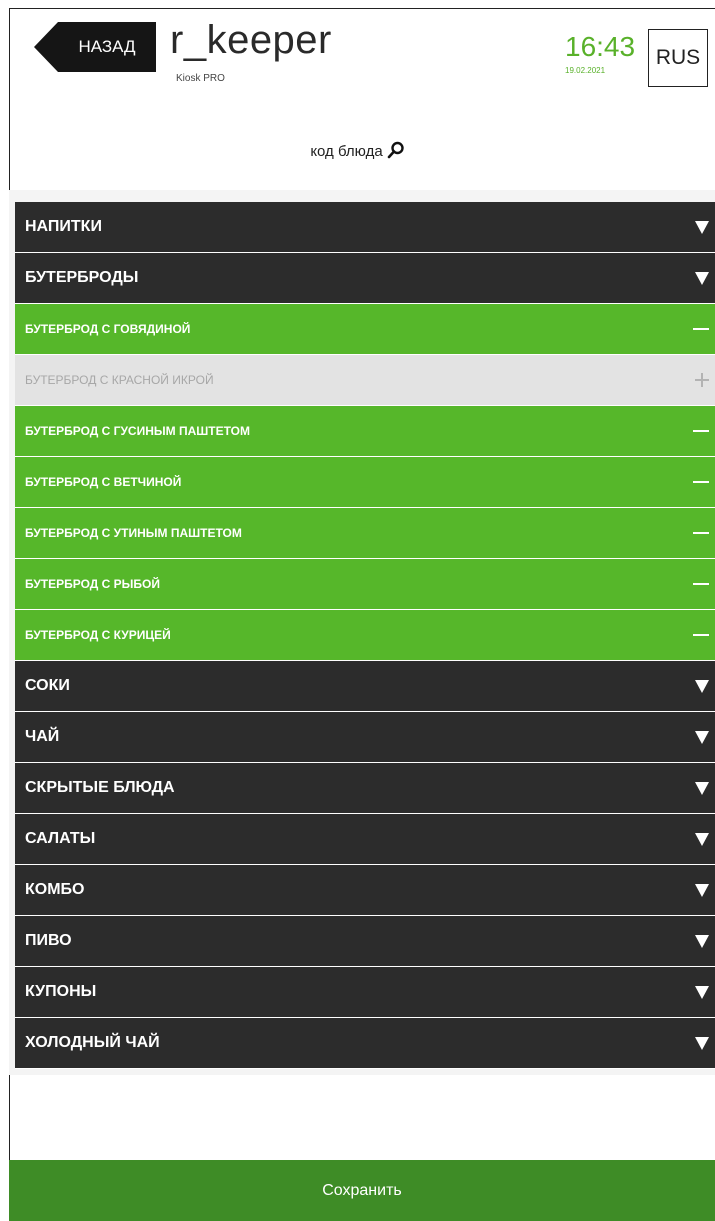  What do you see at coordinates (365, 533) in the screenshot?
I see `dish-row: БУТЕРБРОД С УТИНЫМ ПАШТЕТОМ` at bounding box center [365, 533].